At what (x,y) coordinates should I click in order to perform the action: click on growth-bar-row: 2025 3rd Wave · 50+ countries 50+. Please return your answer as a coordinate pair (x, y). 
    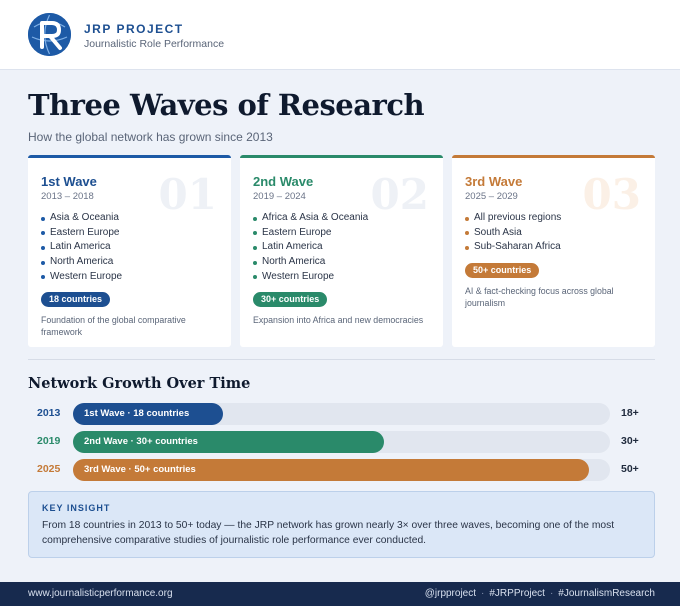
    Looking at the image, I should click on (340, 470).